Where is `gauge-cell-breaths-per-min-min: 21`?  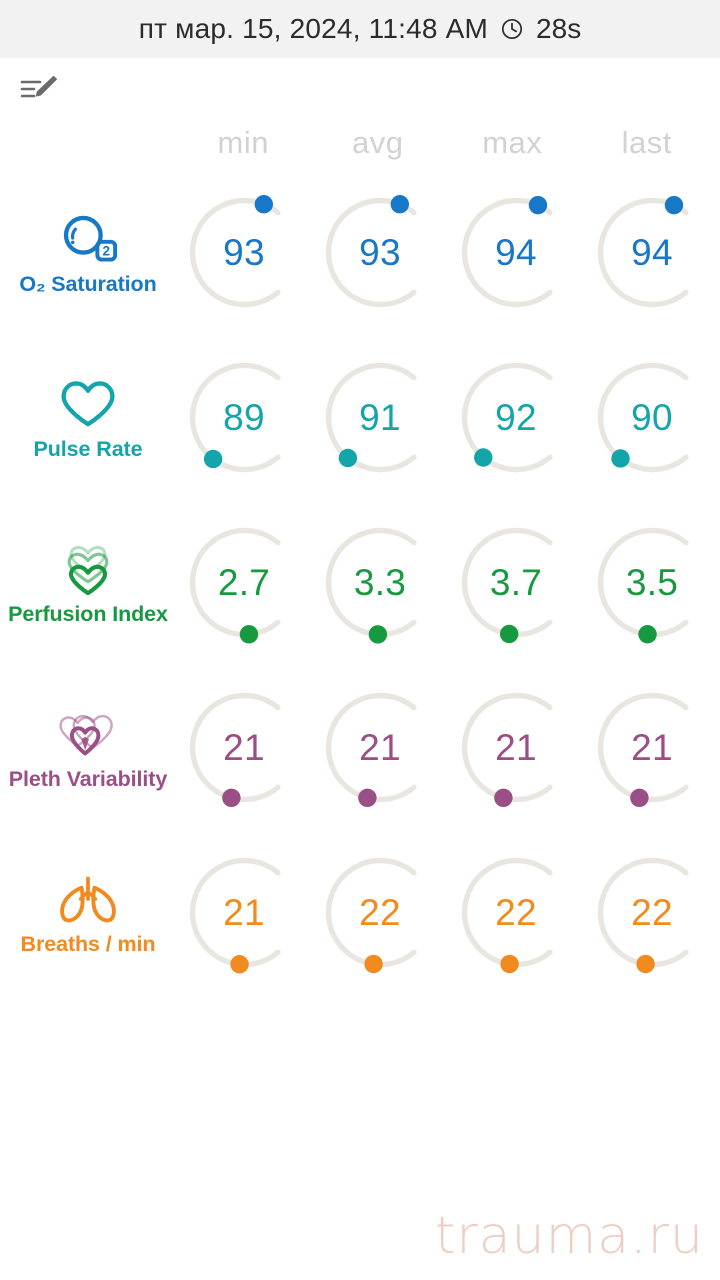
gauge-cell-breaths-per-min-min: 21 is located at coordinates (244, 912).